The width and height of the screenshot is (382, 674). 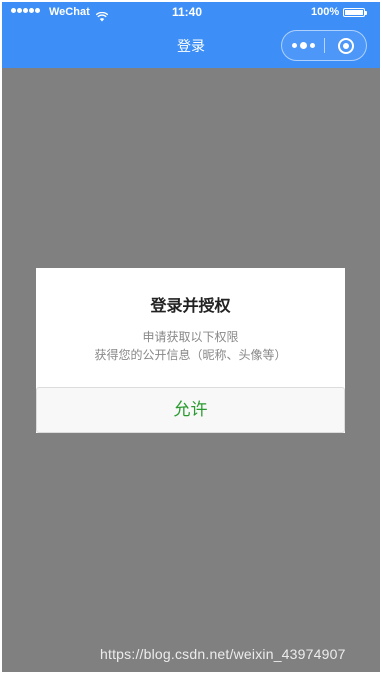 What do you see at coordinates (325, 12) in the screenshot?
I see `battery-percentage: 100%` at bounding box center [325, 12].